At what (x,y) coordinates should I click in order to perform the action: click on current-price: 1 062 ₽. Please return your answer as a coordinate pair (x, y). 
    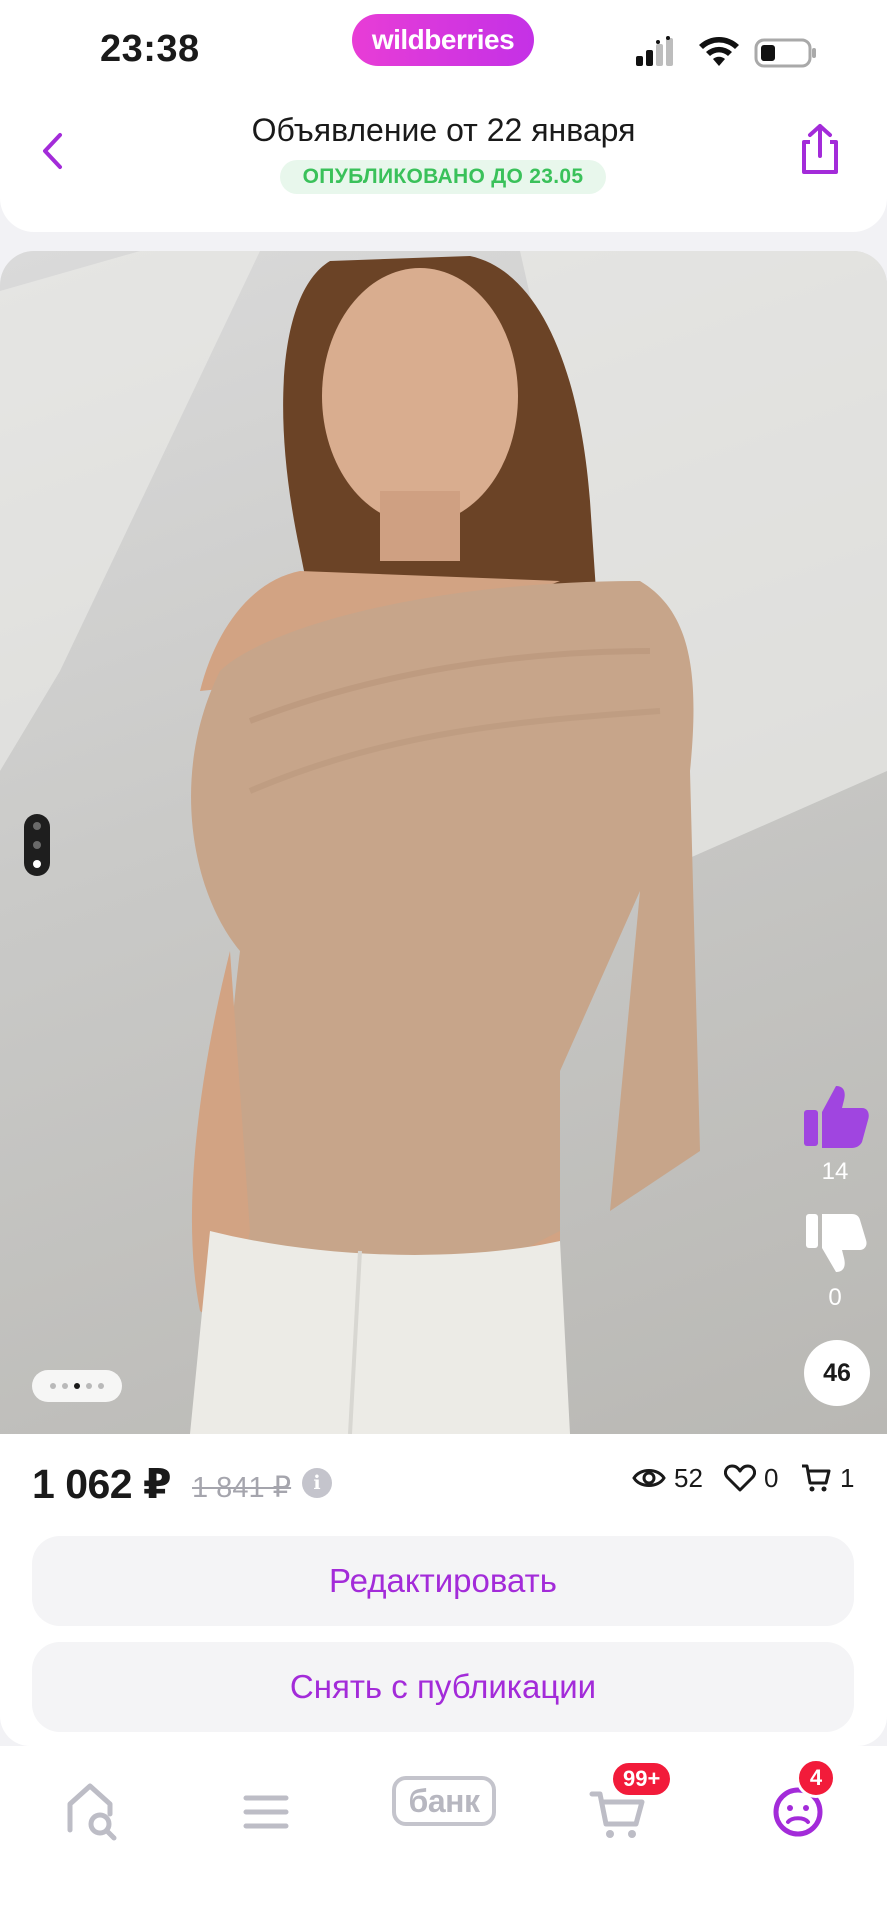
    Looking at the image, I should click on (102, 1484).